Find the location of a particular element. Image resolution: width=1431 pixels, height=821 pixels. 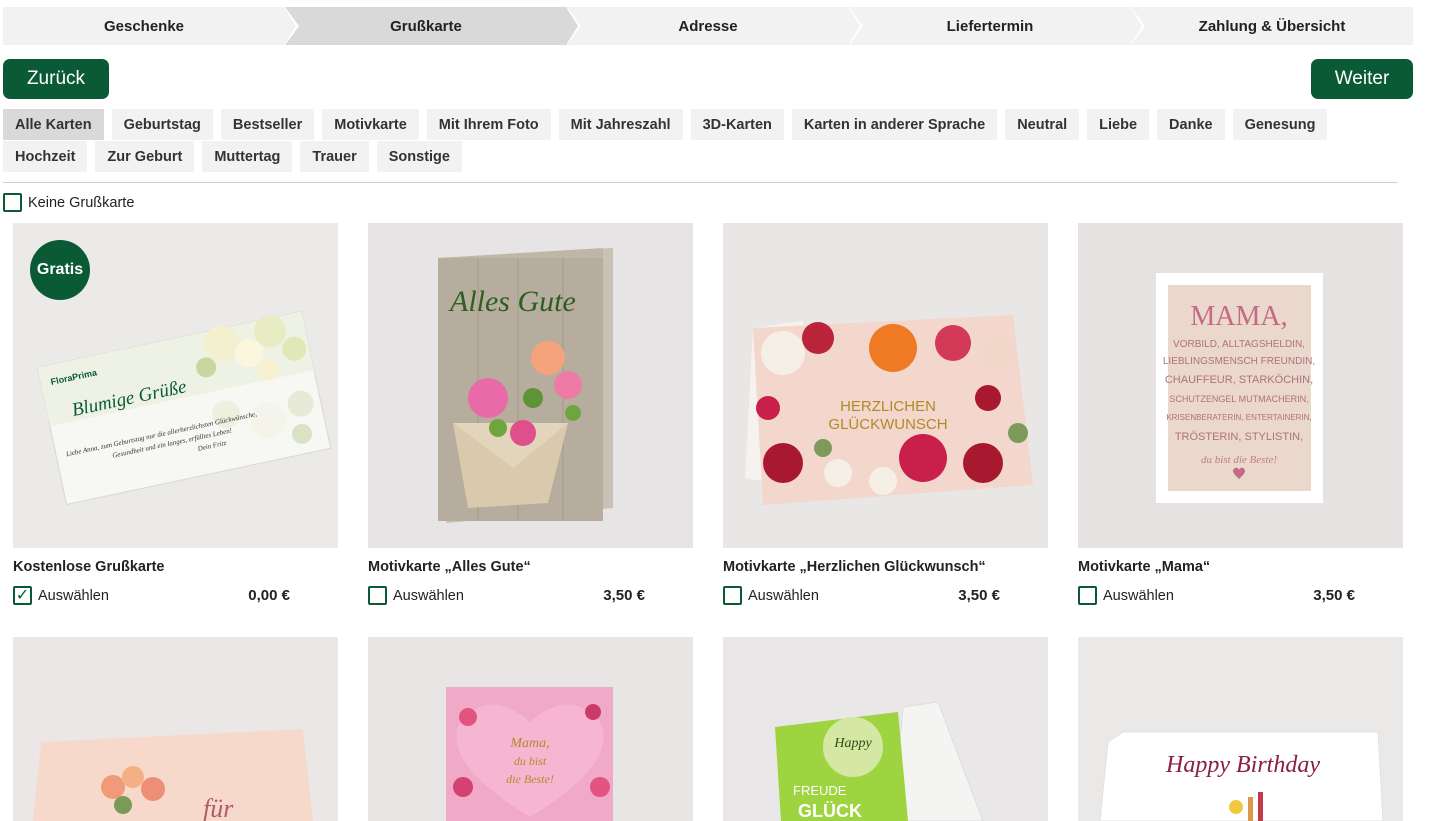

divider is located at coordinates (700, 182).